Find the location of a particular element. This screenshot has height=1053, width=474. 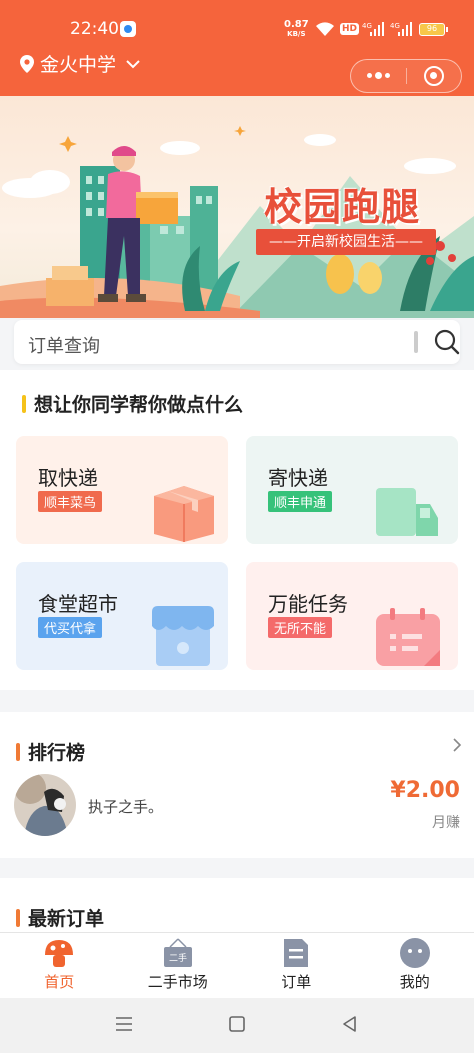

ranking-panel: 排行榜 执子之手。 ¥2.00 月赚 is located at coordinates (237, 785).